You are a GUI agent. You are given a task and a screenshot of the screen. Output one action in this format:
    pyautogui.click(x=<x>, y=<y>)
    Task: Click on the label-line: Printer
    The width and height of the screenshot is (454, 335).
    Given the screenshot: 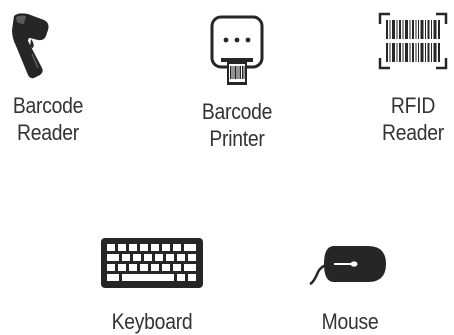 What is the action you would take?
    pyautogui.click(x=237, y=138)
    